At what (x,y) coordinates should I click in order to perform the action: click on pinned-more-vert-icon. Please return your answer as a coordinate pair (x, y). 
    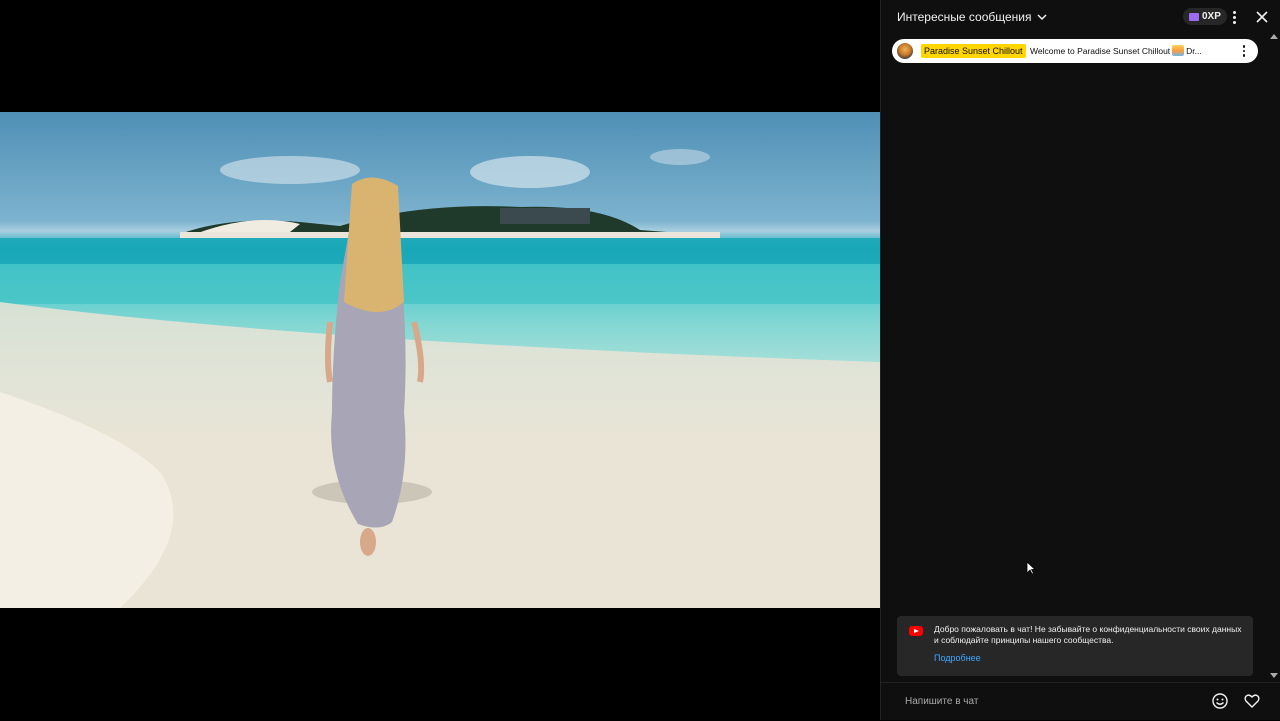
    Looking at the image, I should click on (1244, 51).